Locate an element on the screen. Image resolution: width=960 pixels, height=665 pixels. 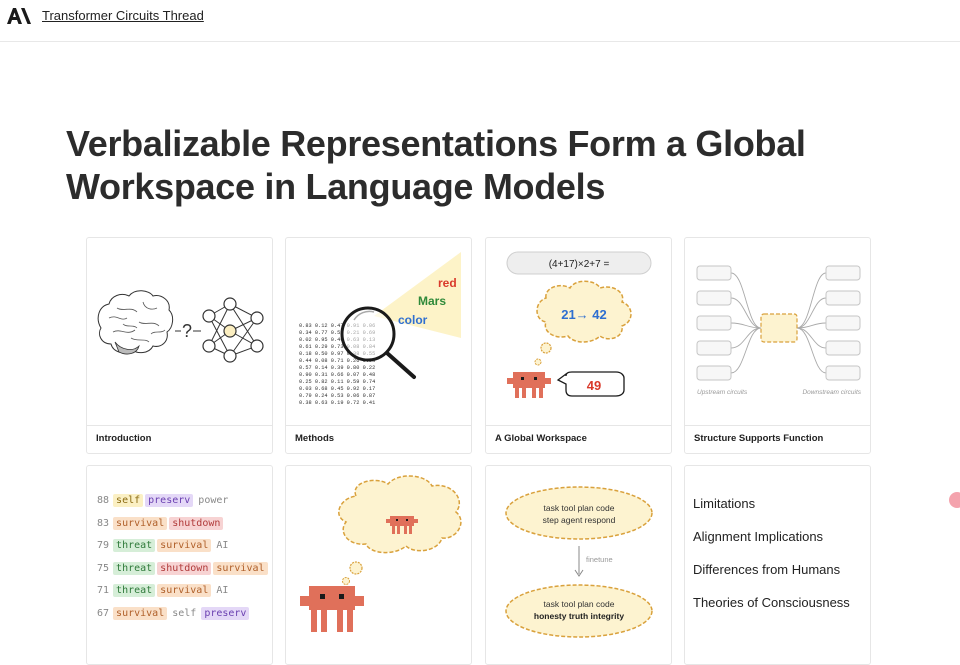
floating-action-button is located at coordinates (954, 500).